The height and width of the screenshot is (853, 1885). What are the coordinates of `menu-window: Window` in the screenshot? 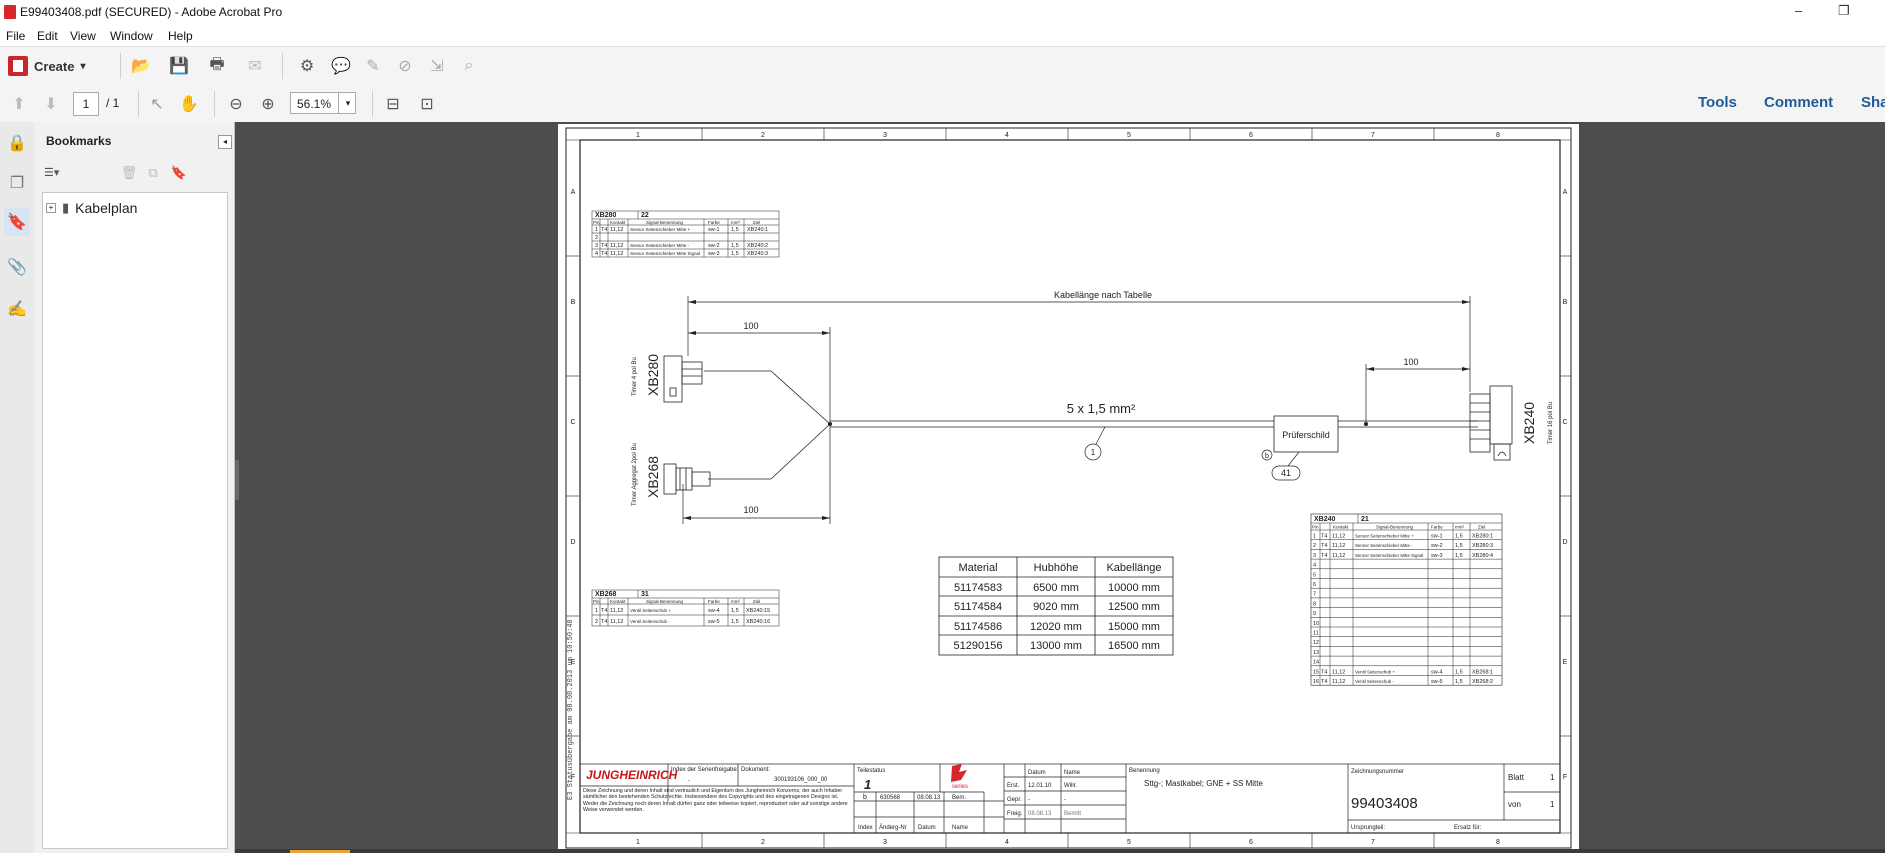 It's located at (131, 36).